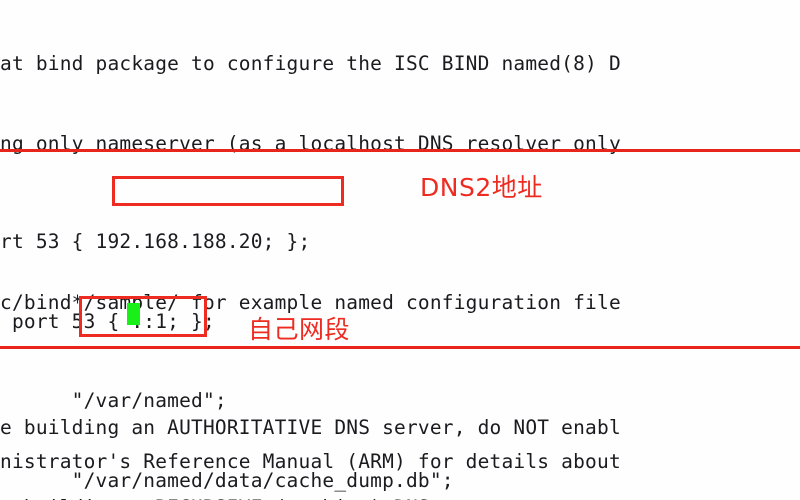  I want to click on annotation-box-dns2-address, so click(228, 191).